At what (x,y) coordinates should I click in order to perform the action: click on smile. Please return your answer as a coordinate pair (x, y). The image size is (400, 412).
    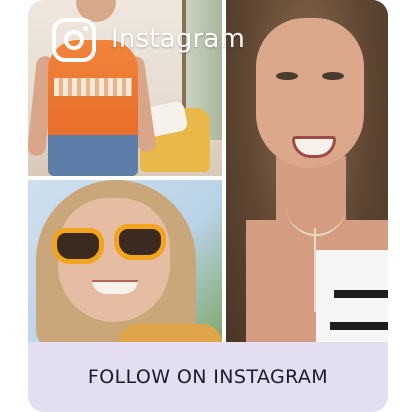
    Looking at the image, I should click on (115, 287).